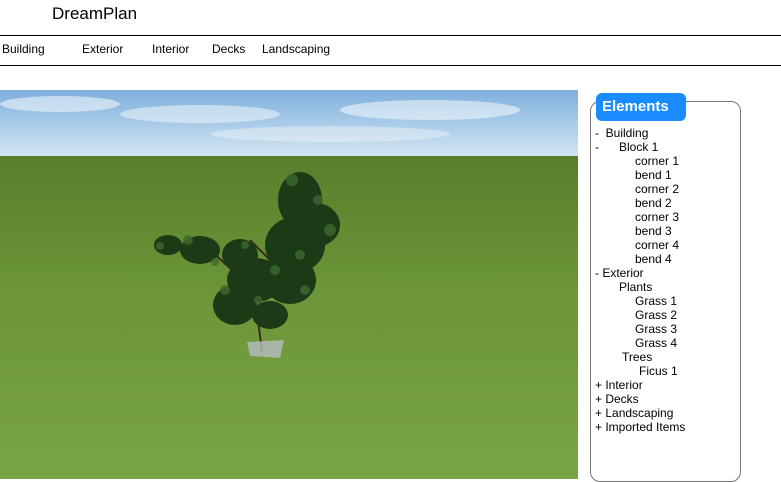  Describe the element at coordinates (653, 203) in the screenshot. I see `tree-node-bend-2: bend 2` at that location.